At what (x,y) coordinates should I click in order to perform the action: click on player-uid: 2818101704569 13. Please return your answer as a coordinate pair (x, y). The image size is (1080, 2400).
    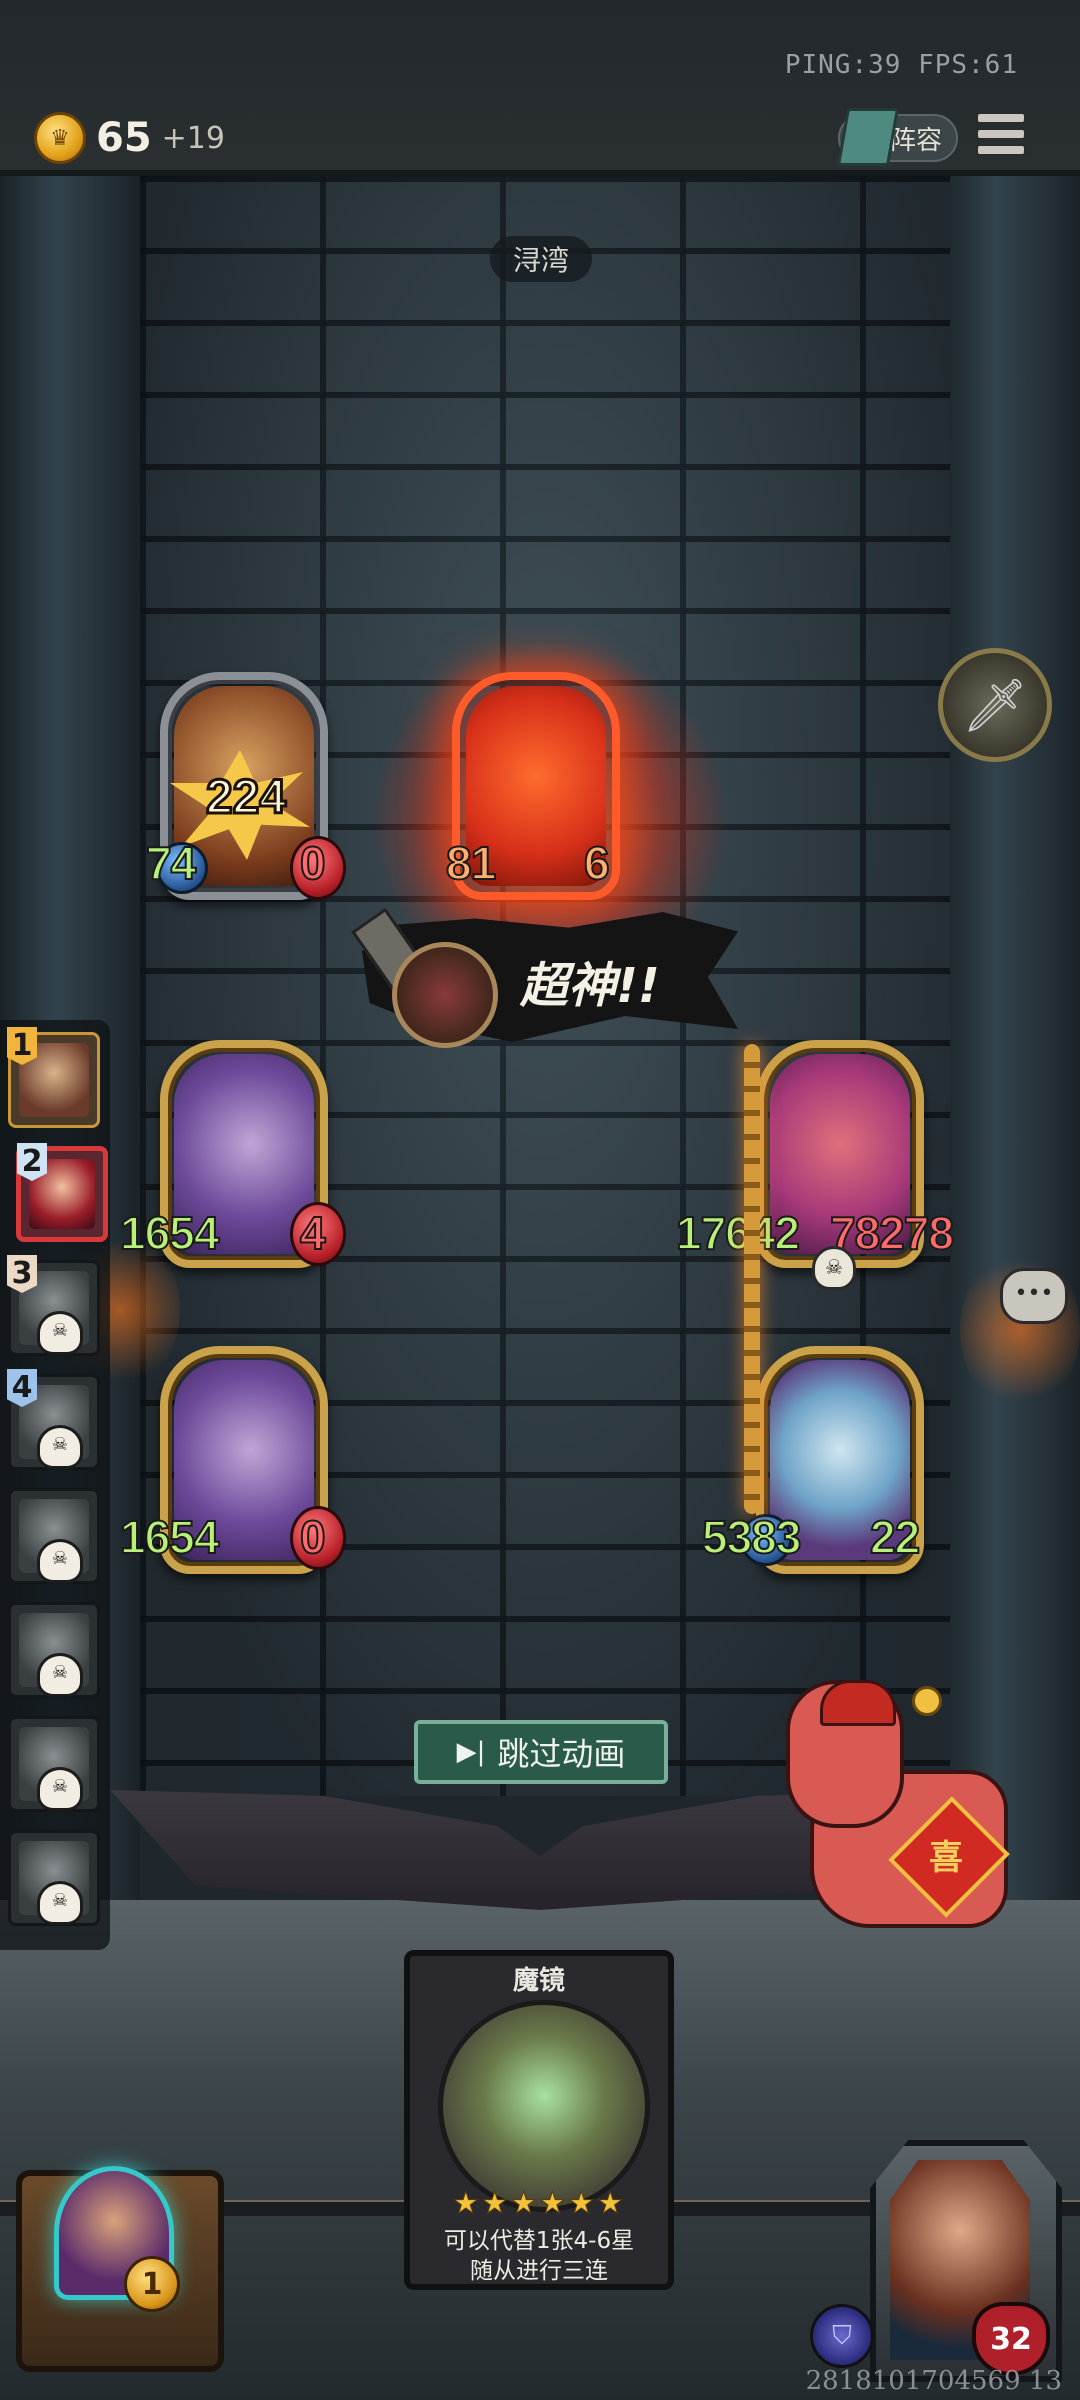
    Looking at the image, I should click on (933, 2381).